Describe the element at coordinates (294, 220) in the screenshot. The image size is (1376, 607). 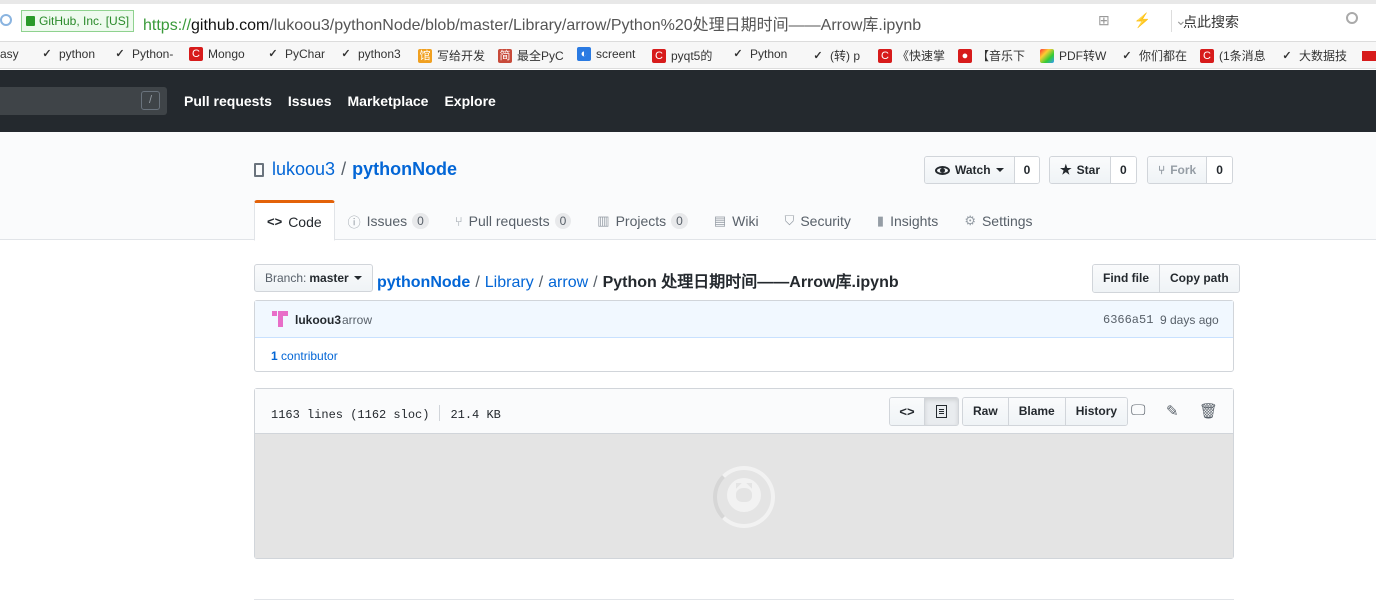
I see `tab-code: <> Code` at that location.